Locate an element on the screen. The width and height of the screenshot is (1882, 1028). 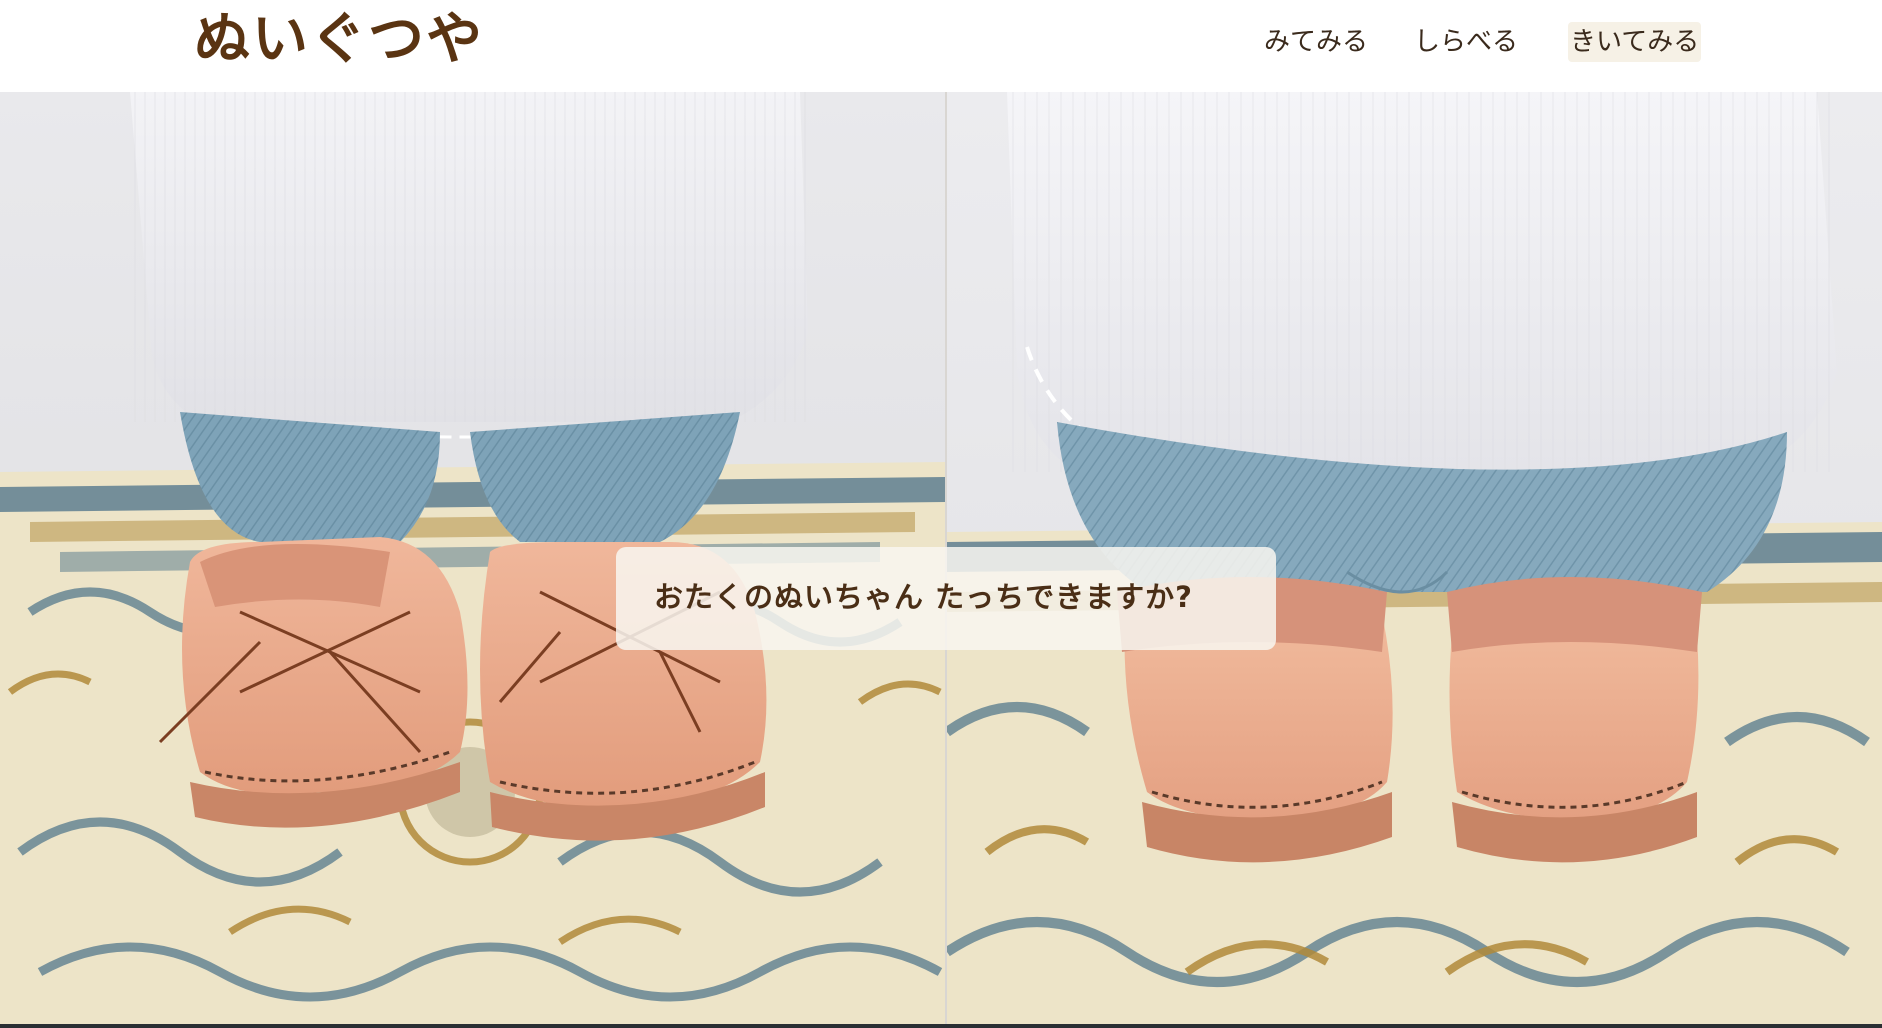
nav-item-shiraberu: しらべる is located at coordinates (1466, 42).